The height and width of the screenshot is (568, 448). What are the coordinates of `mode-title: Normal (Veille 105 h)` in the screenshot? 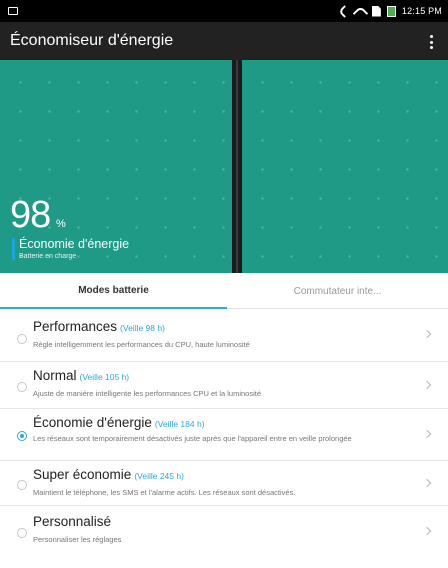 It's located at (81, 375).